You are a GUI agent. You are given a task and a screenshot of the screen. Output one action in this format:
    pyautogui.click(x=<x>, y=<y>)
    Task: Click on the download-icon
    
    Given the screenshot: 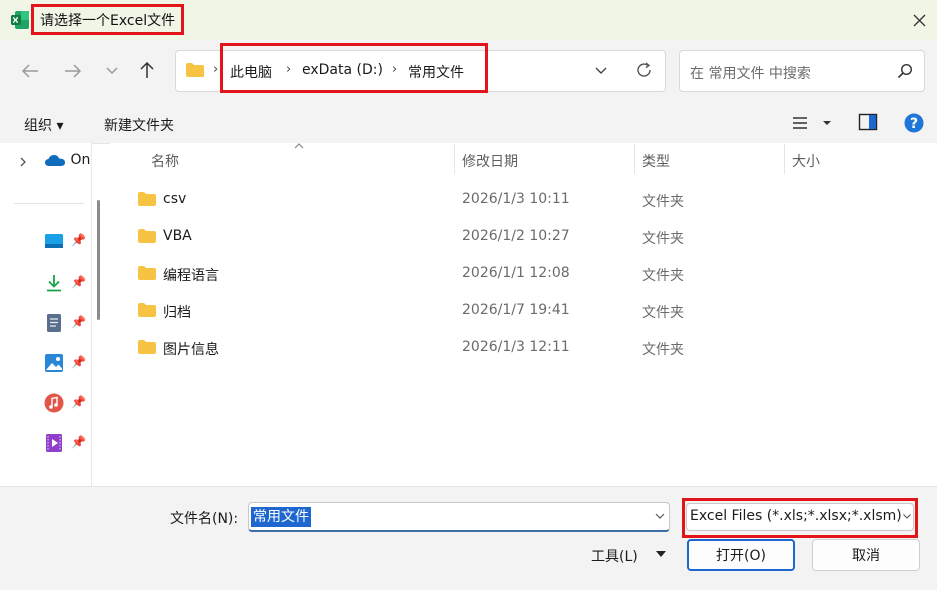 What is the action you would take?
    pyautogui.click(x=54, y=283)
    